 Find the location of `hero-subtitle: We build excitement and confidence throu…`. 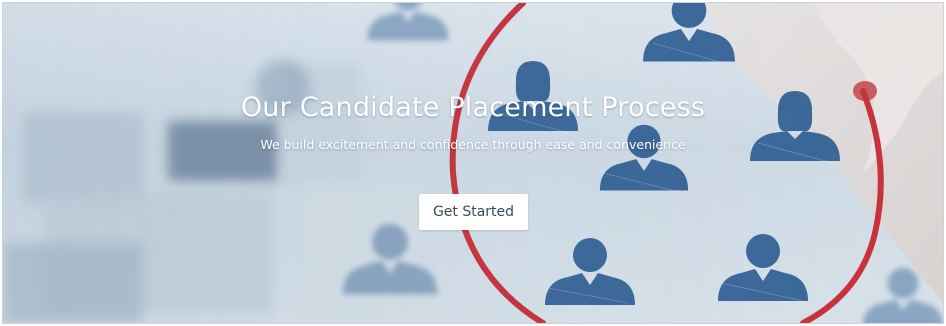

hero-subtitle: We build excitement and confidence throu… is located at coordinates (473, 144).